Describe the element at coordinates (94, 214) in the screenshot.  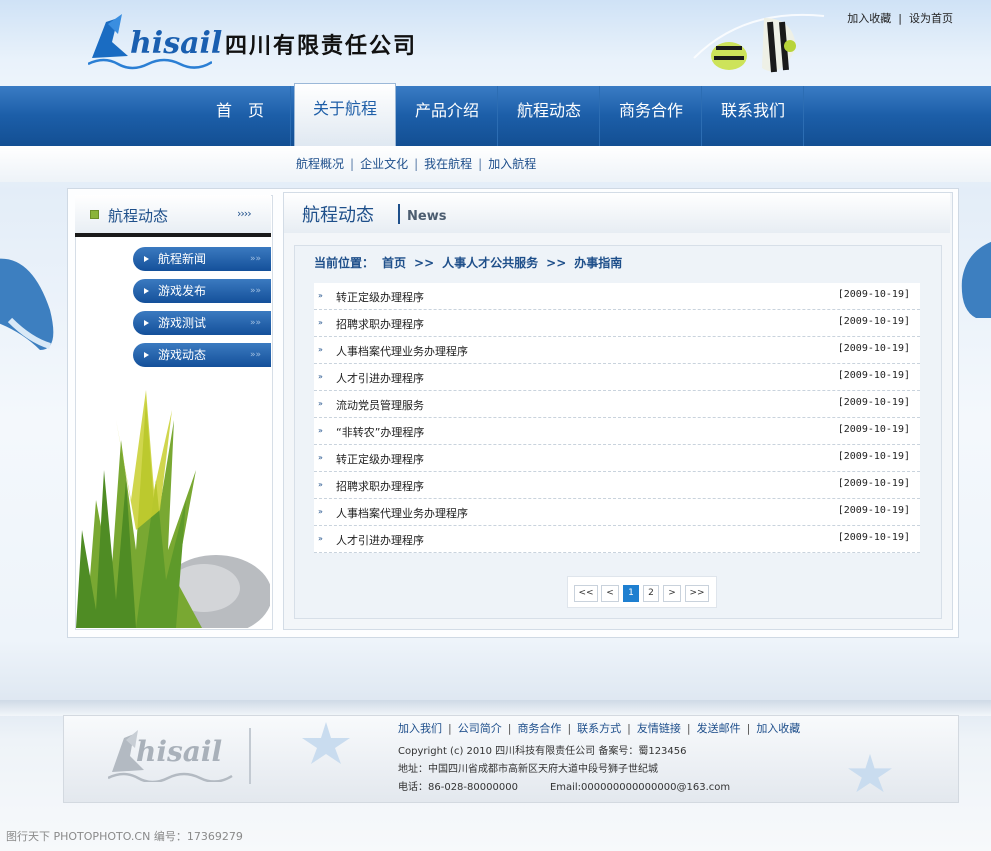
I see `sidebar-bullet-icon` at that location.